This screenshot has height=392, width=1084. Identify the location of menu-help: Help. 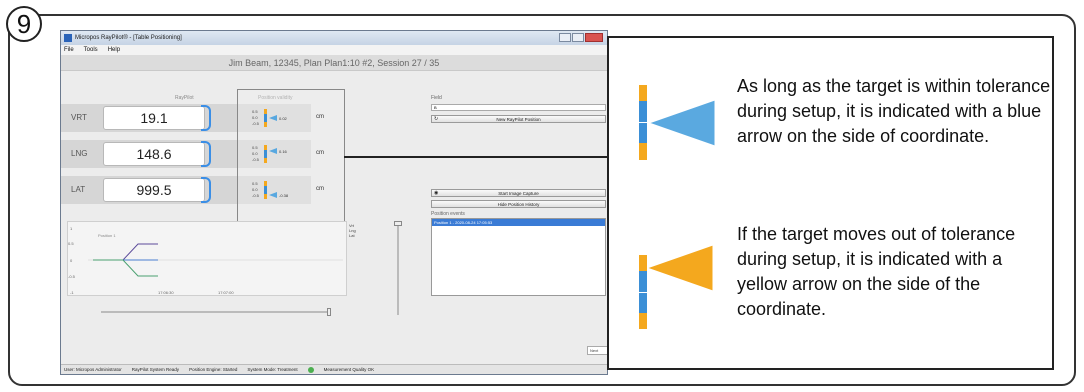
(114, 50).